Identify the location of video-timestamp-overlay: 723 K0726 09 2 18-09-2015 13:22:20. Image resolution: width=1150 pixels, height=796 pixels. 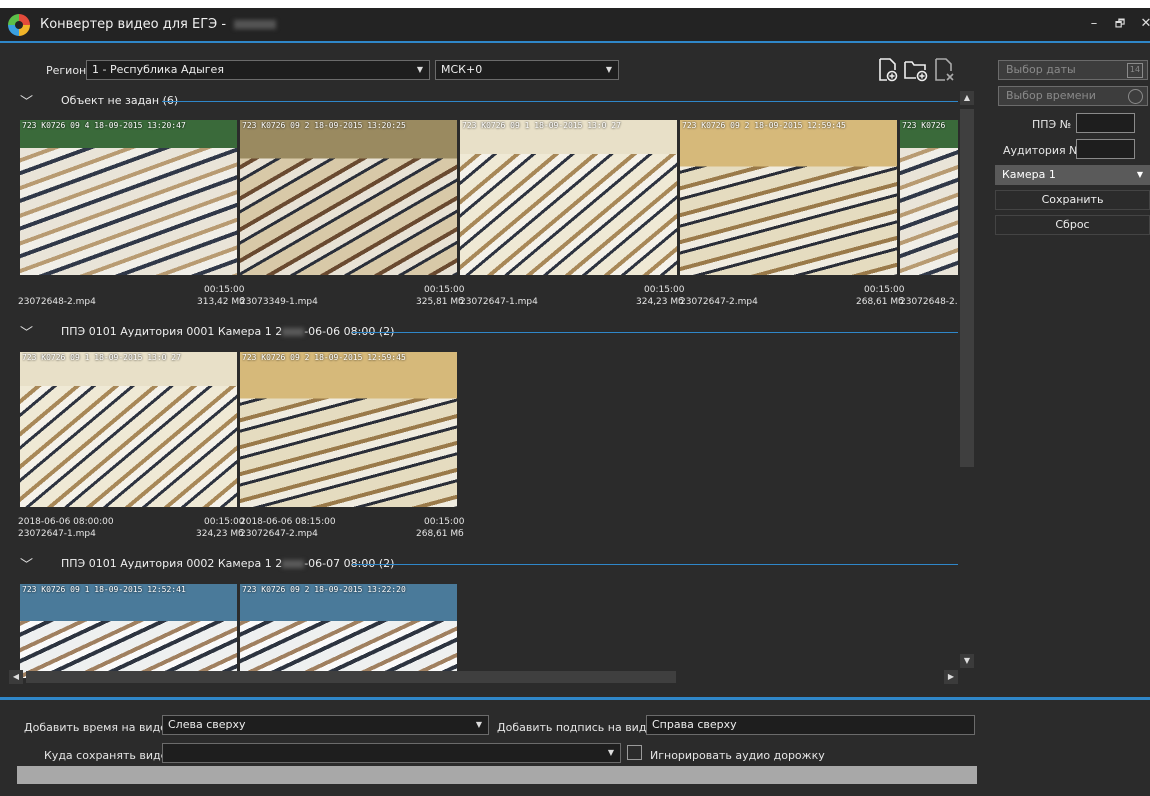
(324, 589).